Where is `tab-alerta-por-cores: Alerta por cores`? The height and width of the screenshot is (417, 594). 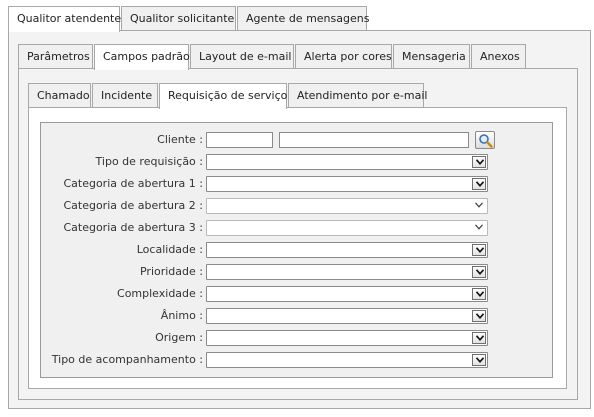 tab-alerta-por-cores: Alerta por cores is located at coordinates (343, 56).